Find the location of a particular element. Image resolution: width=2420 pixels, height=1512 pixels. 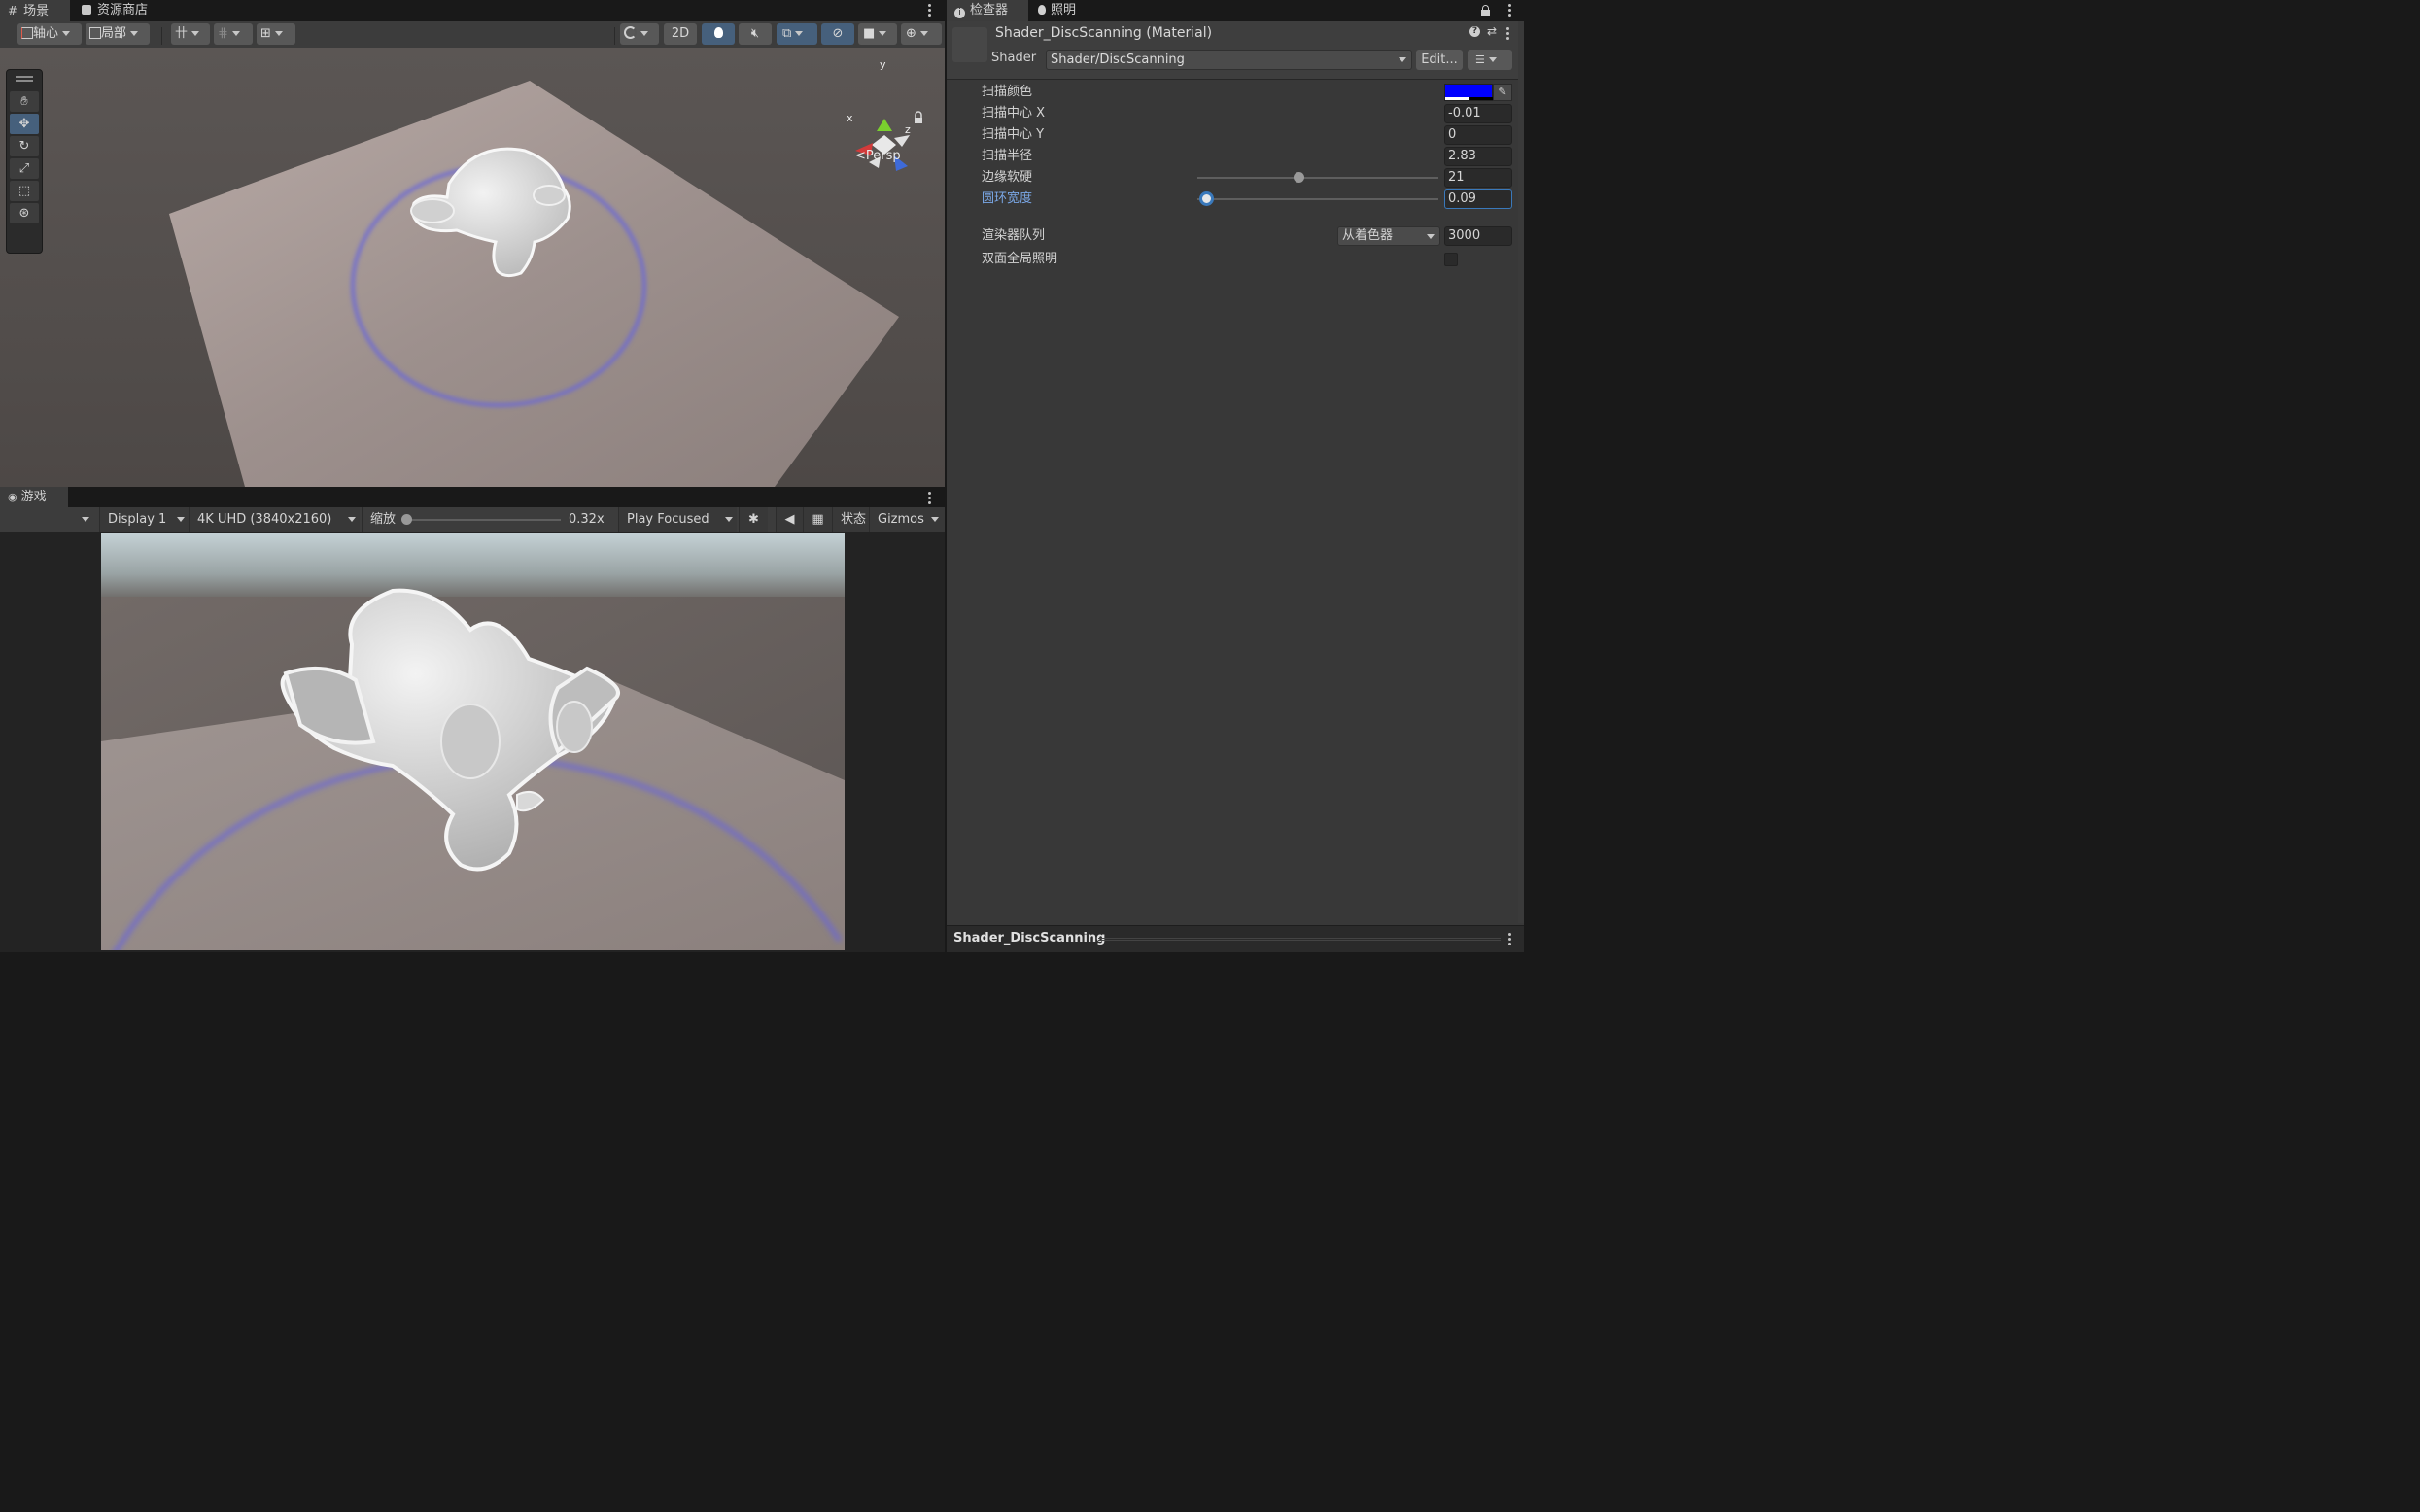

gizmo-lock-icon is located at coordinates (918, 117).